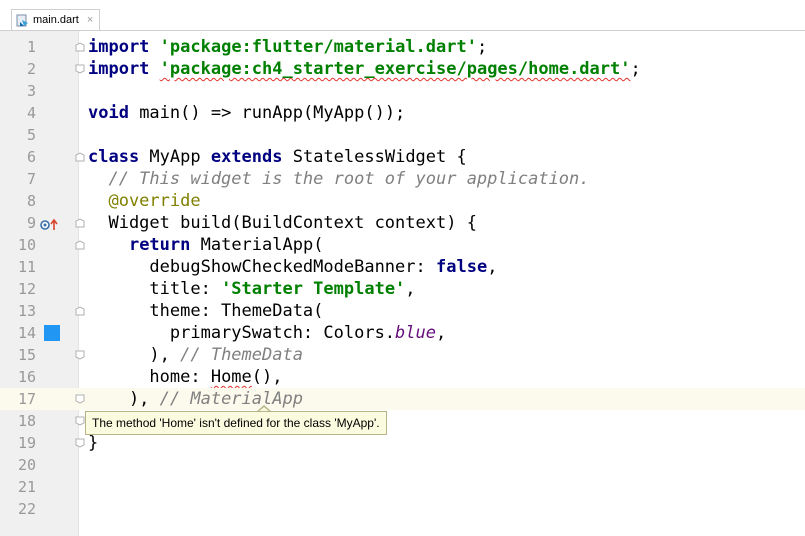 The image size is (805, 536). Describe the element at coordinates (90, 20) in the screenshot. I see `close-icon: ×` at that location.